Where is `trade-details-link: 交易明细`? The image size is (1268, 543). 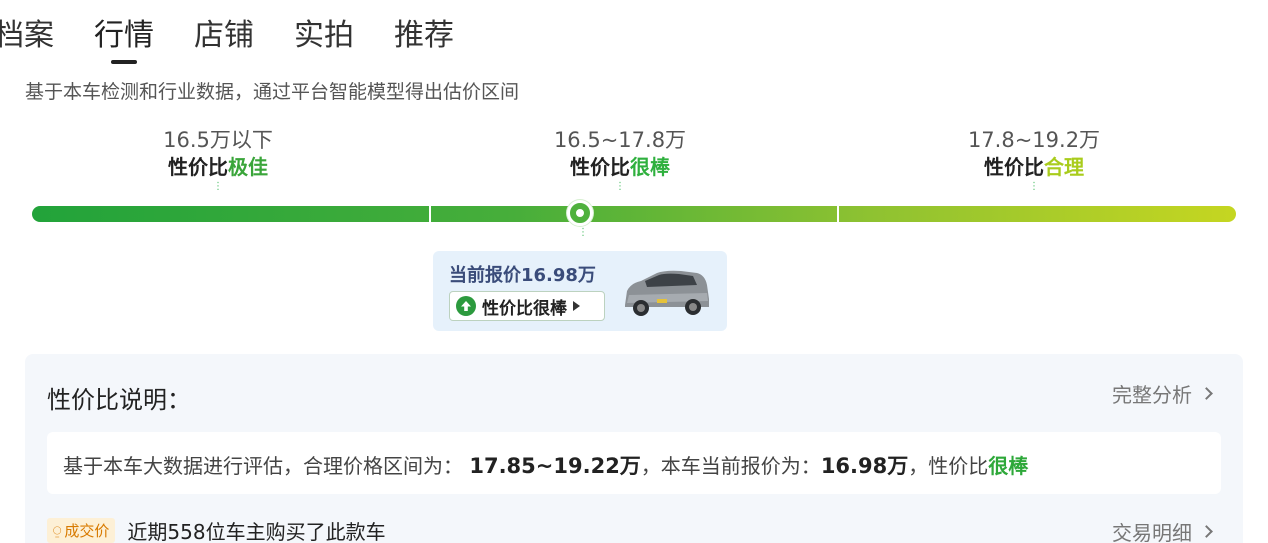
trade-details-link: 交易明细 is located at coordinates (1162, 530).